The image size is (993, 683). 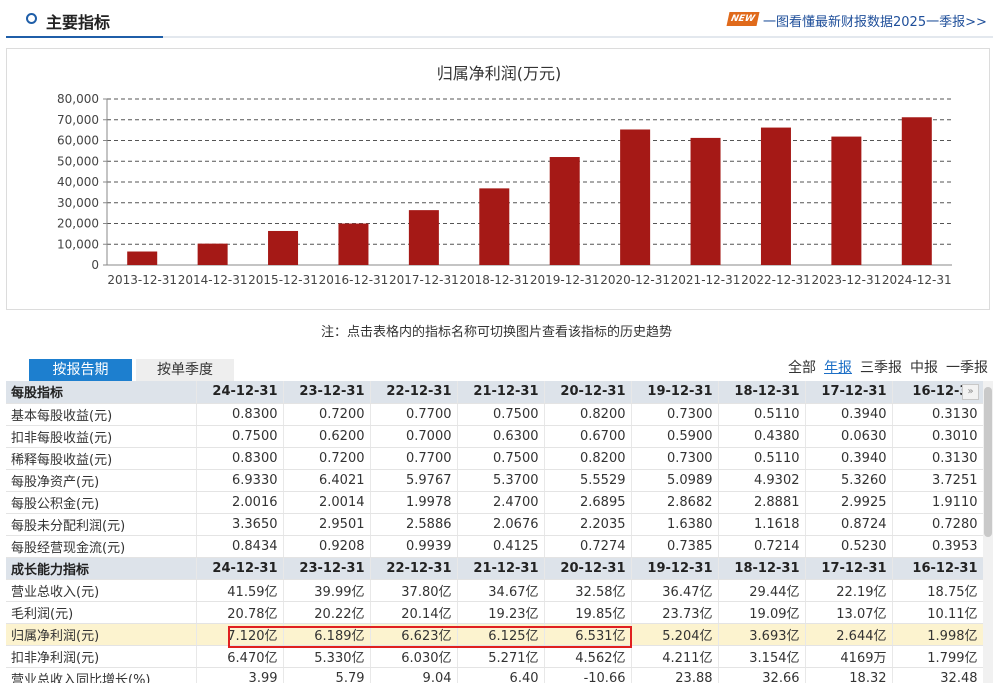 What do you see at coordinates (499, 73) in the screenshot?
I see `chart-title: 归属净利润(万元)` at bounding box center [499, 73].